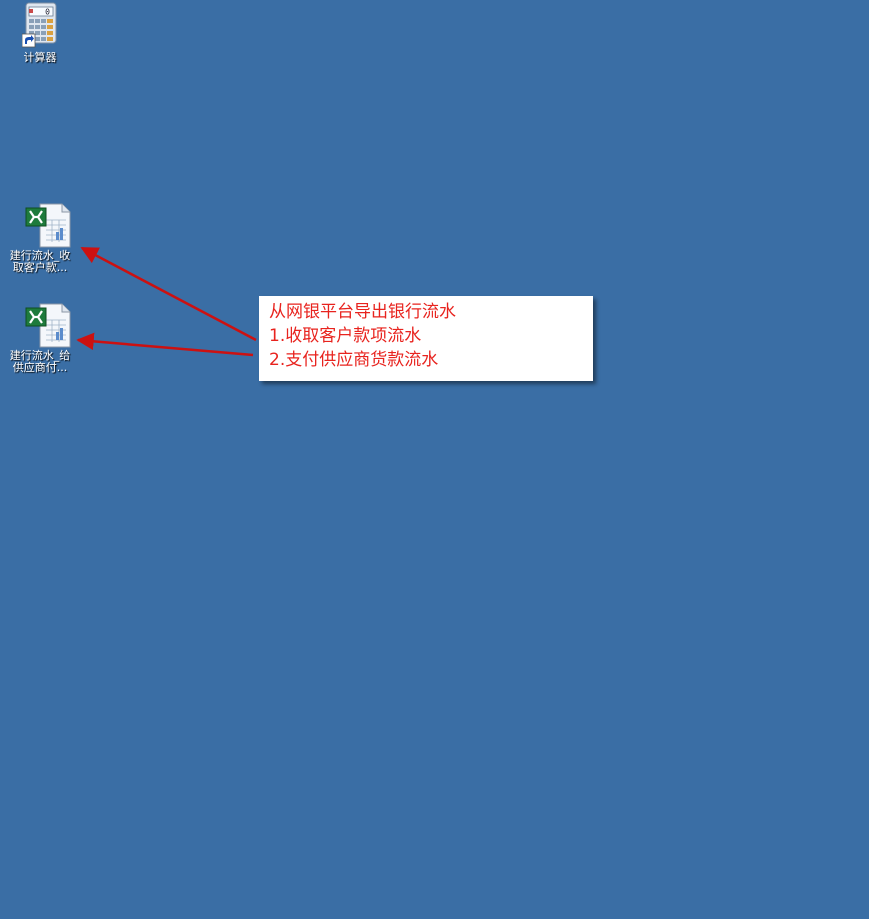  I want to click on callout-item-payments: 2.支付供应商货款流水, so click(354, 360).